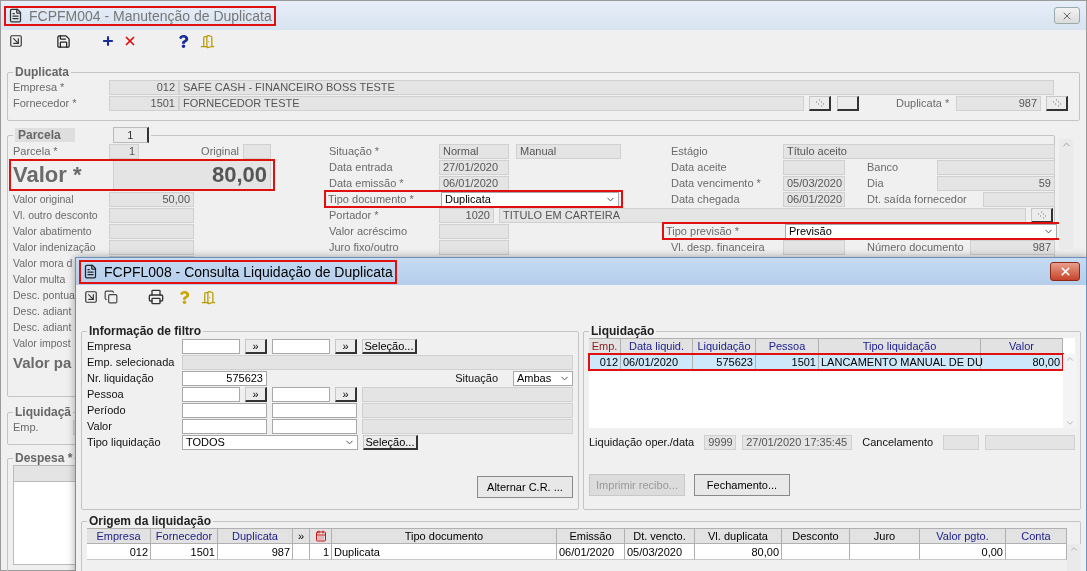  Describe the element at coordinates (144, 103) in the screenshot. I see `text-field: 1501` at that location.